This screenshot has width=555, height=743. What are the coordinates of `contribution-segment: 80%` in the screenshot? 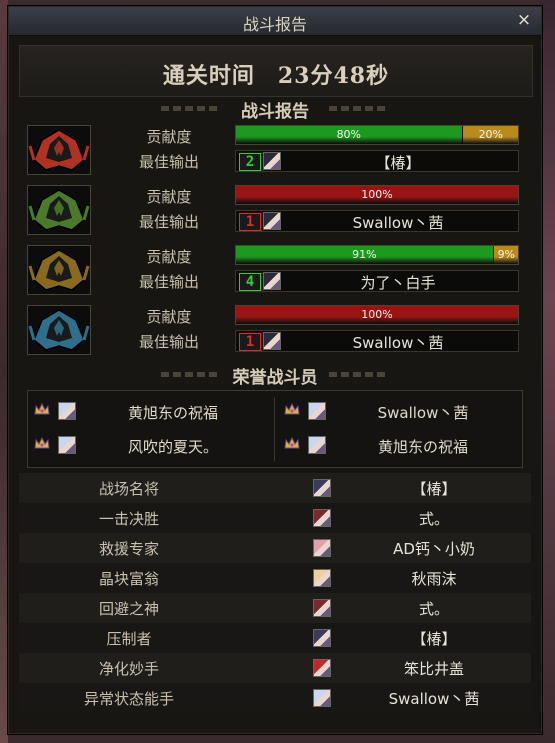 It's located at (349, 135).